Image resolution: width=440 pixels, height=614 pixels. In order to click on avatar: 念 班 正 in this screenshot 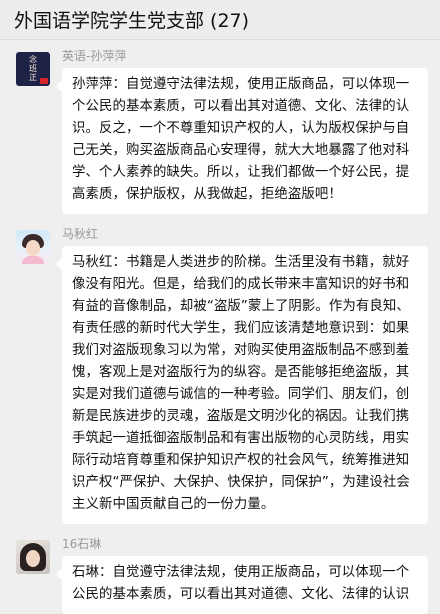, I will do `click(33, 69)`.